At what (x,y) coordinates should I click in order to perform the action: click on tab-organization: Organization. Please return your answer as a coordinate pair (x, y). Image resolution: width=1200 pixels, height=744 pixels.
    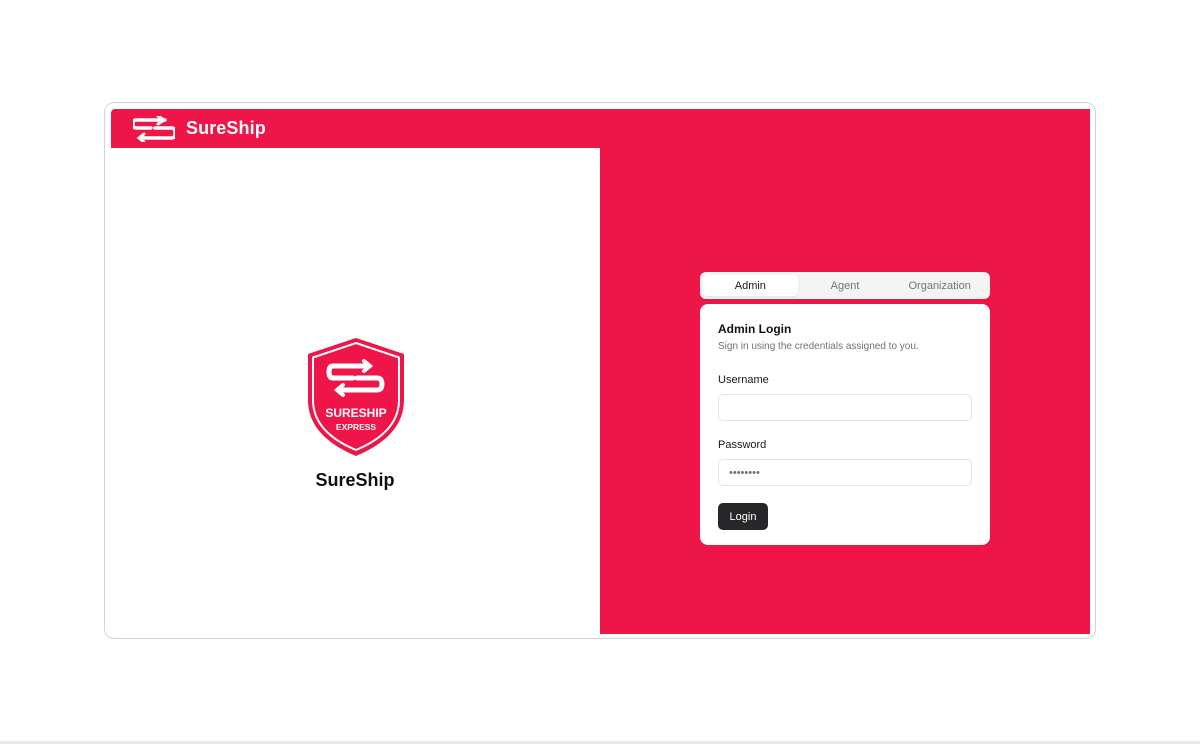
    Looking at the image, I should click on (939, 285).